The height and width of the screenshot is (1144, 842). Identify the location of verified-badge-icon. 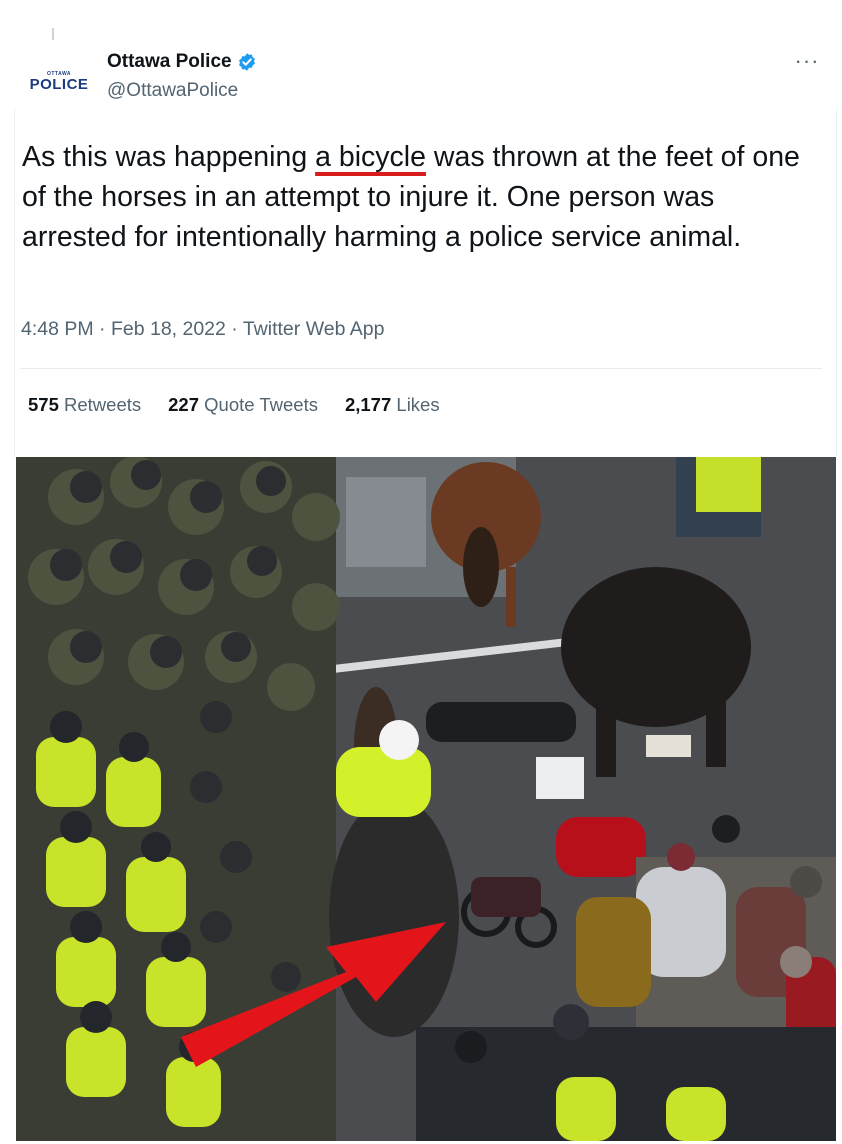
(247, 62).